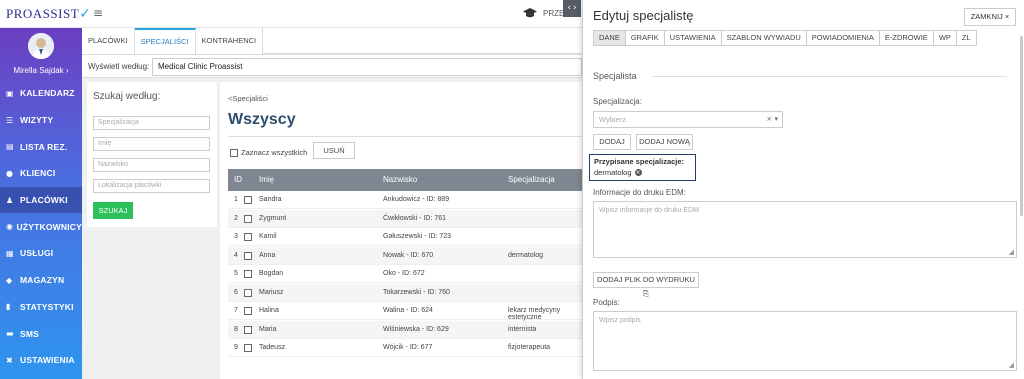 The height and width of the screenshot is (379, 1024). I want to click on row-specialization: lekarz medycyny estetyczne, so click(534, 314).